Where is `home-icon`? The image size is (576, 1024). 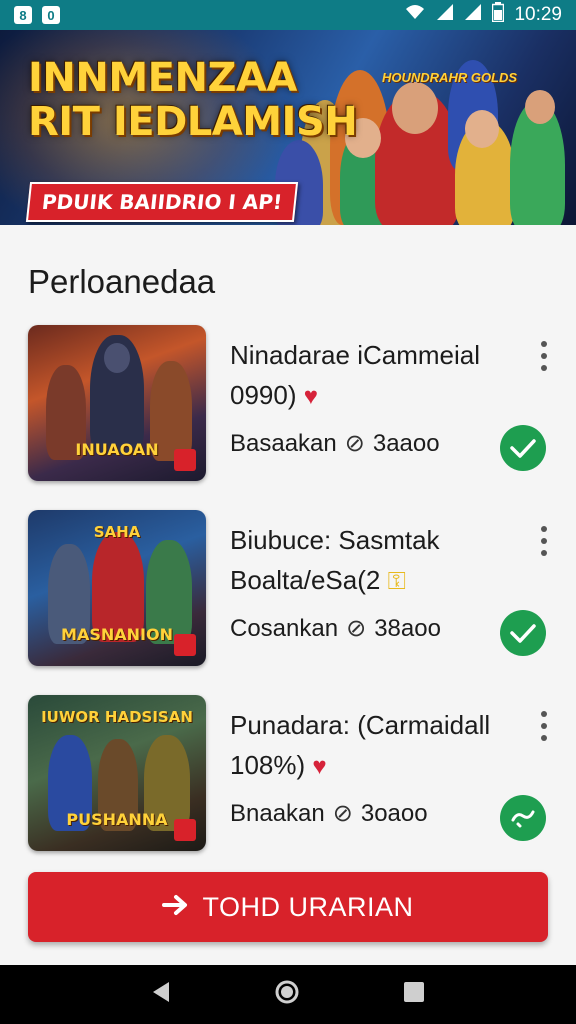
home-icon is located at coordinates (287, 994).